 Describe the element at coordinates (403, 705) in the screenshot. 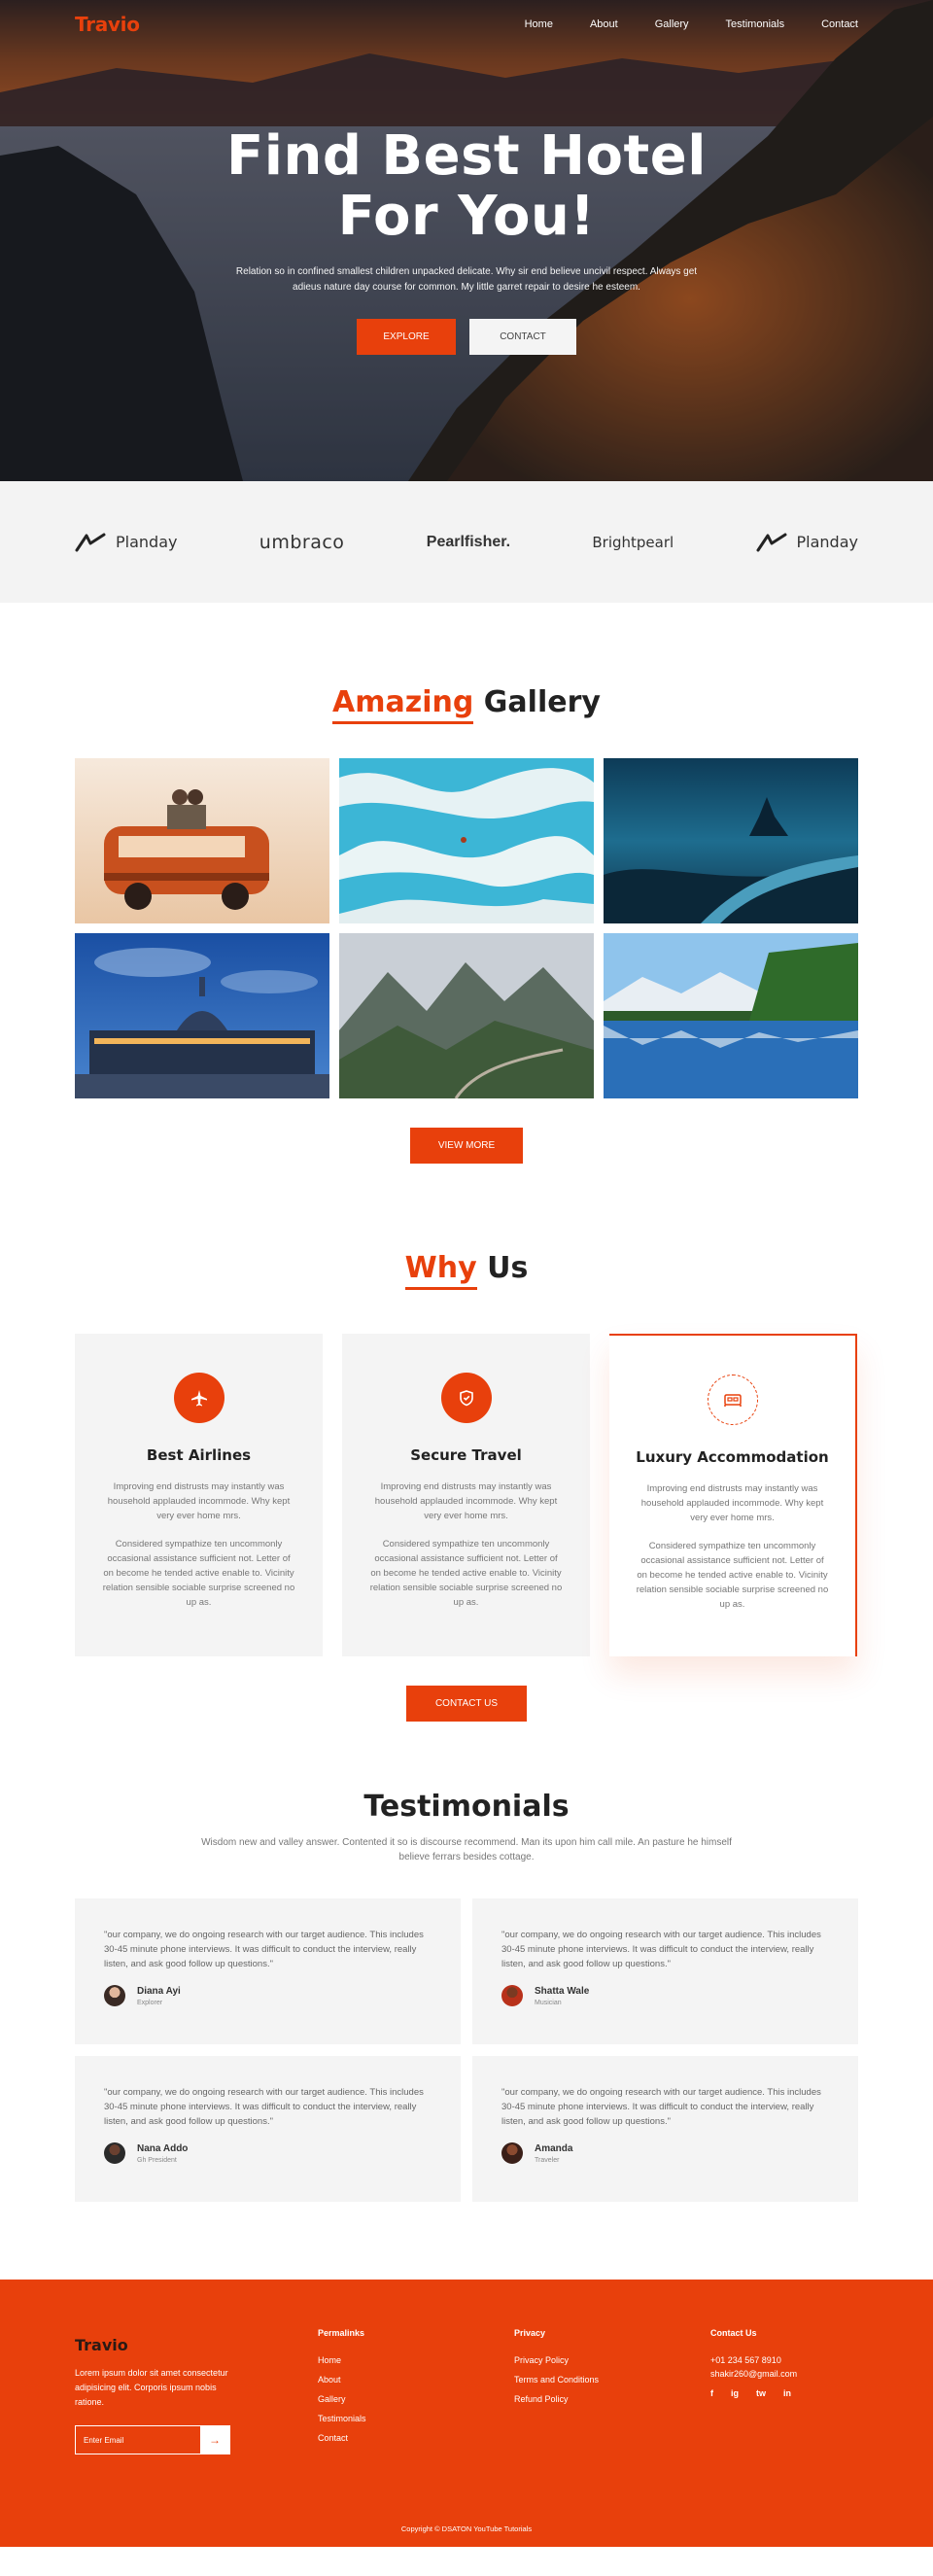

I see `gallery-title-accent: Amazing` at that location.